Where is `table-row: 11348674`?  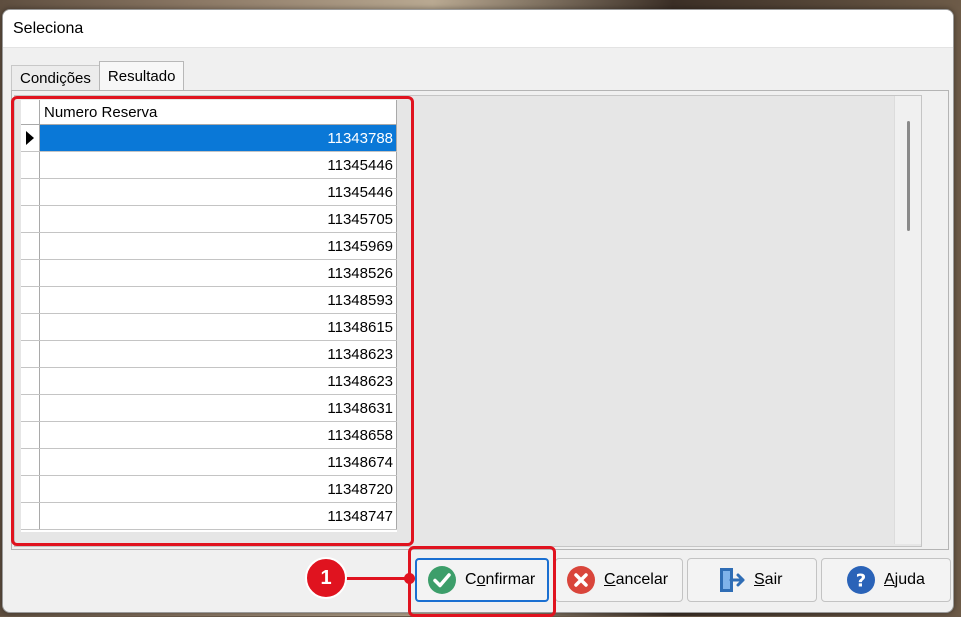
table-row: 11348674 is located at coordinates (209, 462).